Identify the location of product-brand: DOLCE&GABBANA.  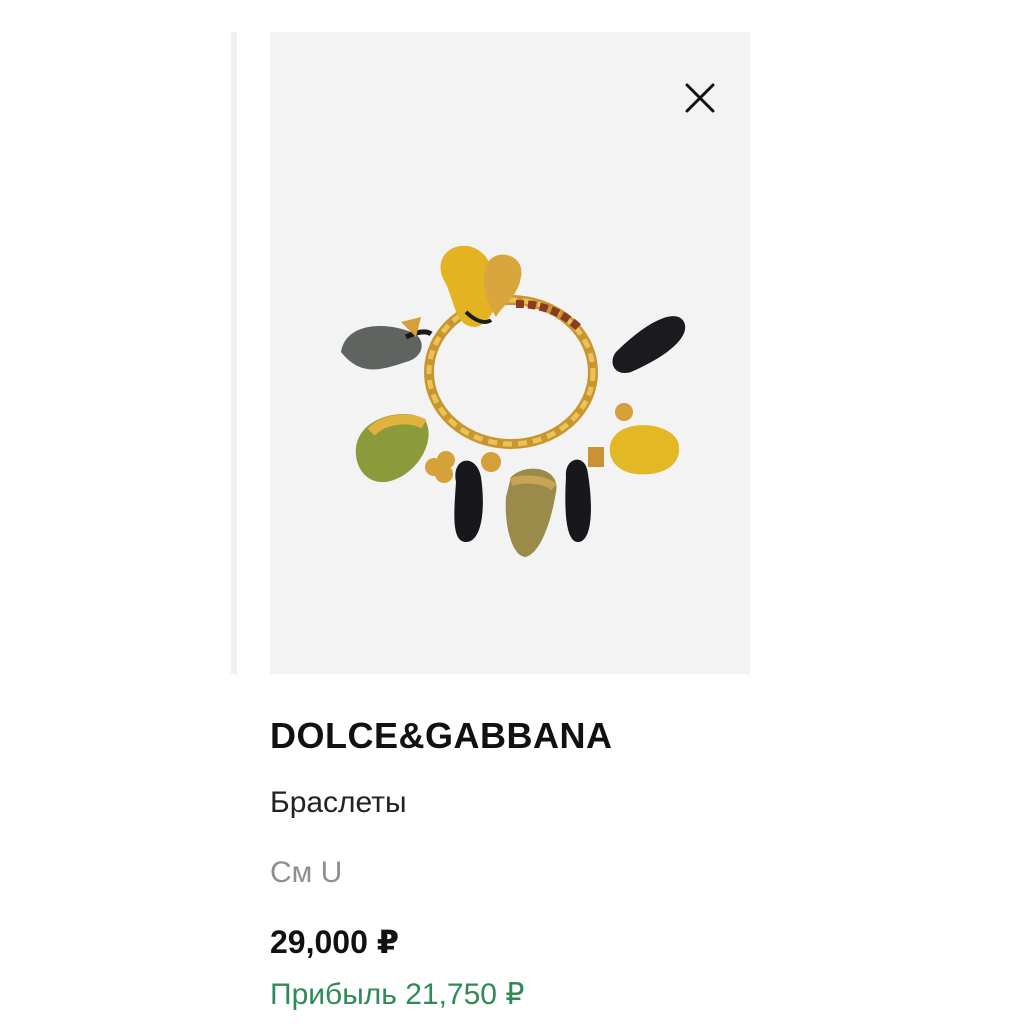
(441, 735).